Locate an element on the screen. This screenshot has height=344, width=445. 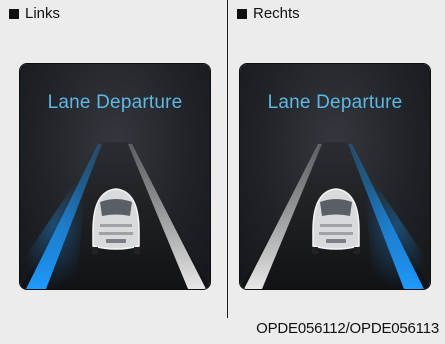
panel-label-left-text: Links is located at coordinates (43, 13).